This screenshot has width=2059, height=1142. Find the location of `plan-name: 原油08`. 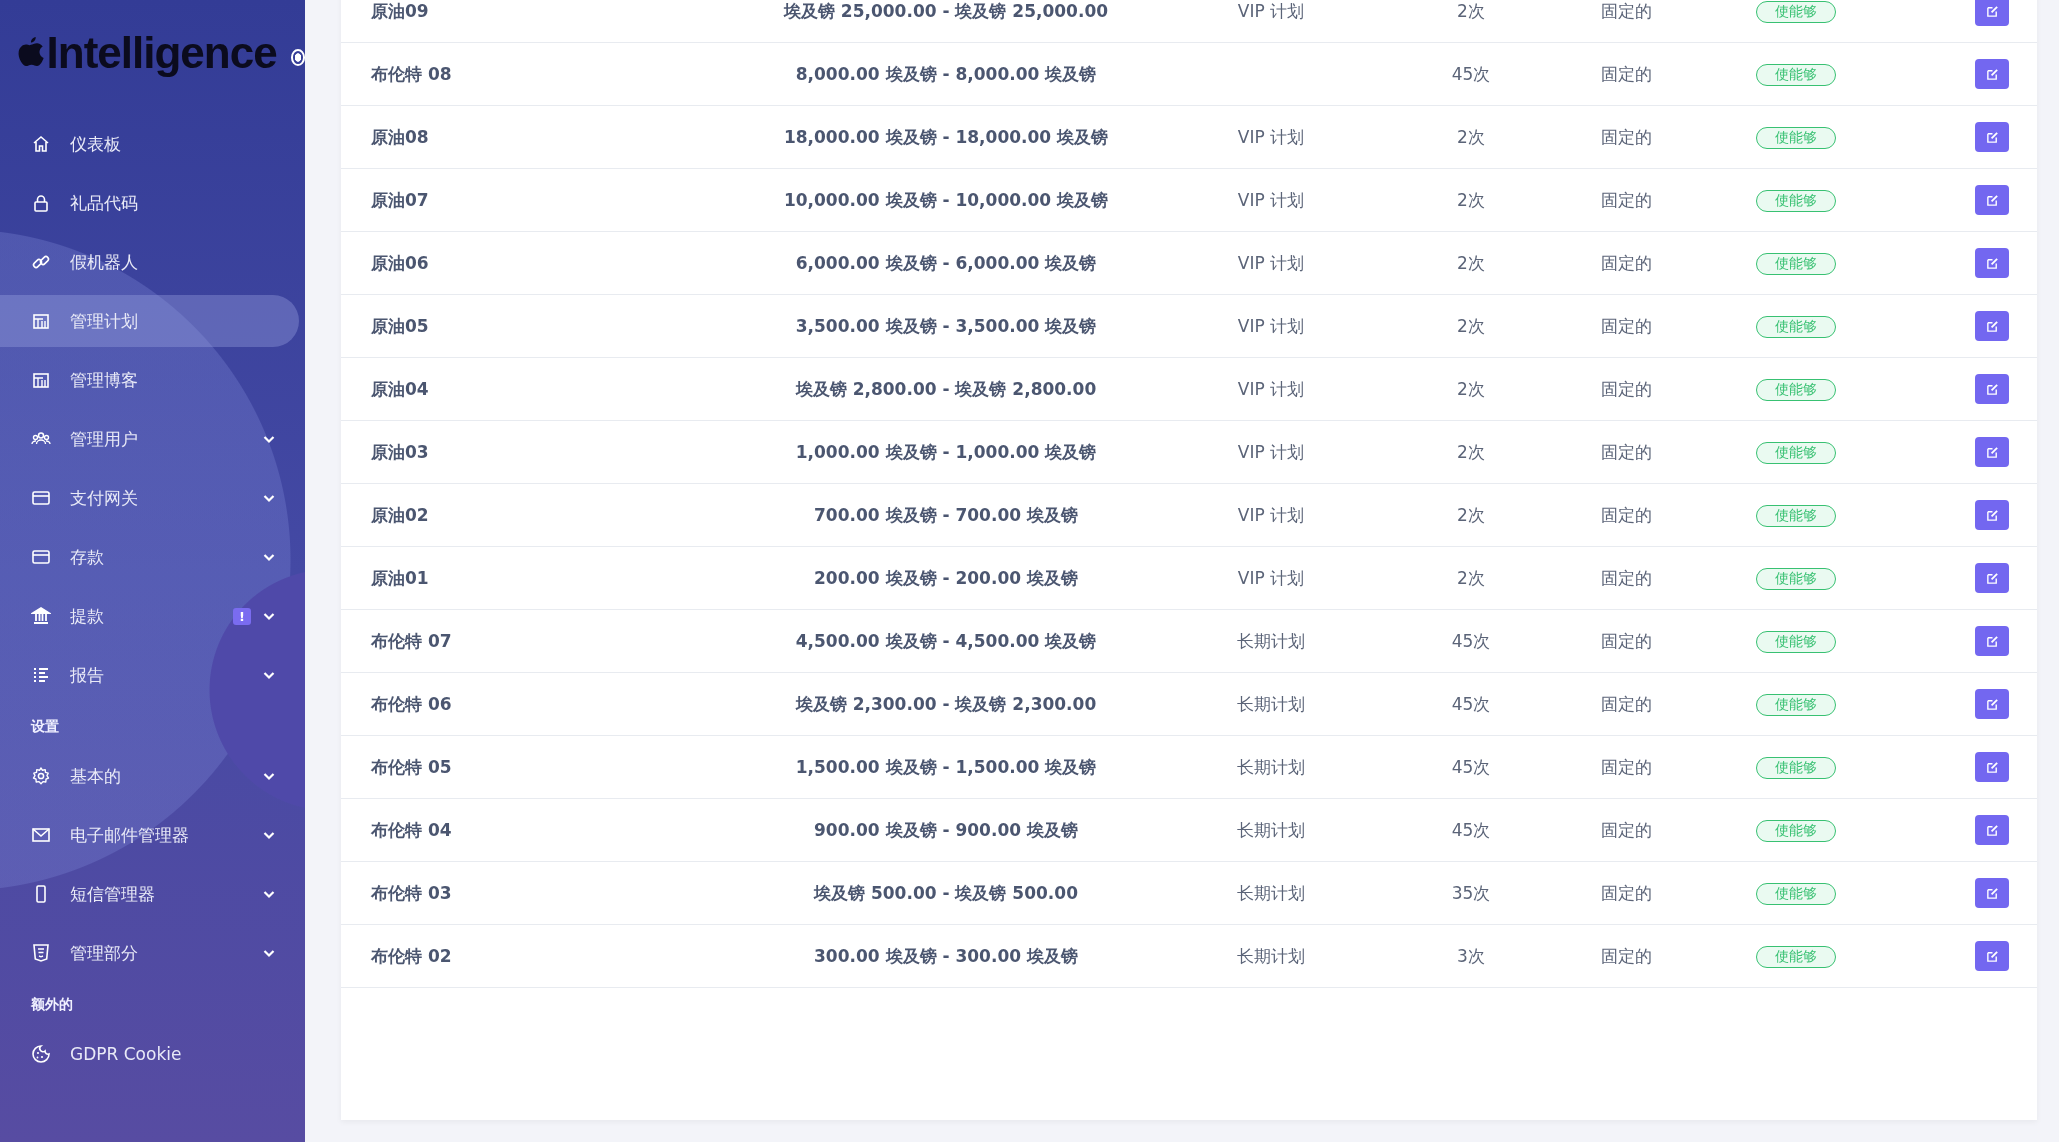

plan-name: 原油08 is located at coordinates (400, 137).